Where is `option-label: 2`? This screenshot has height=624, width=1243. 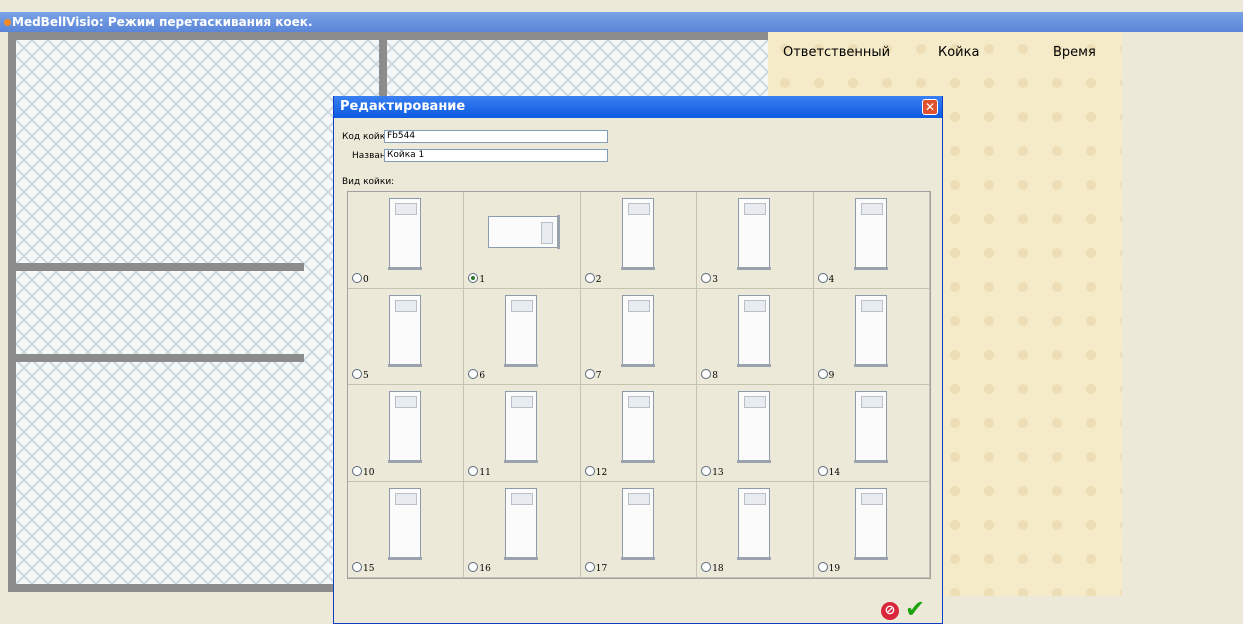 option-label: 2 is located at coordinates (598, 279).